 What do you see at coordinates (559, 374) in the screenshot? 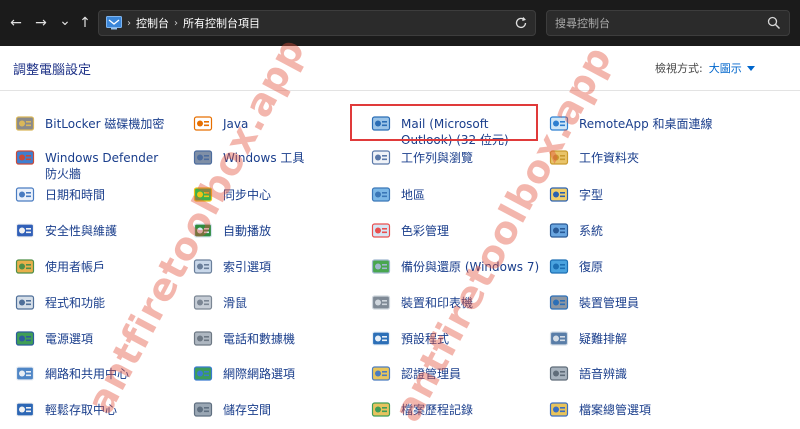
I see `speech-recognition-icon` at bounding box center [559, 374].